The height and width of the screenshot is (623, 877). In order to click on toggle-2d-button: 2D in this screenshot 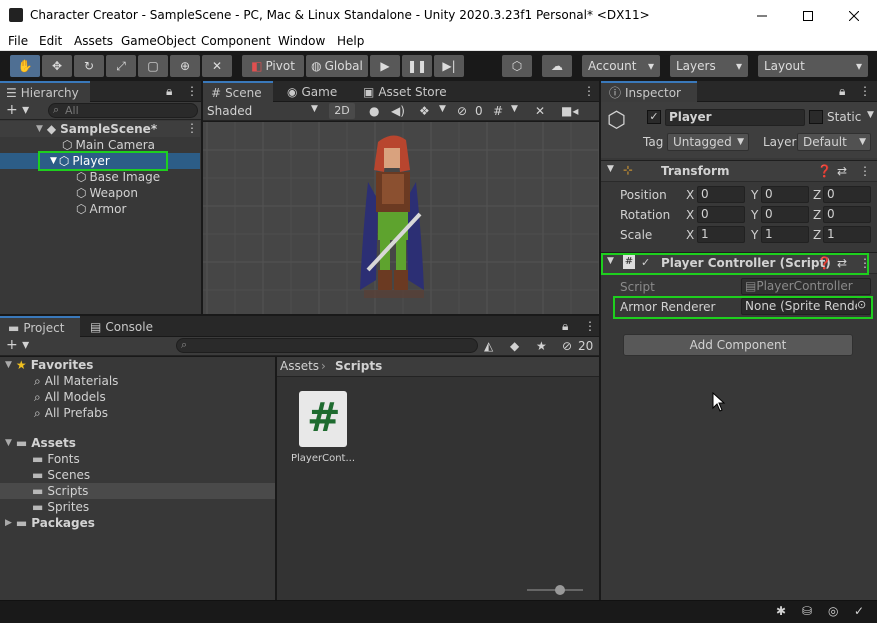, I will do `click(342, 111)`.